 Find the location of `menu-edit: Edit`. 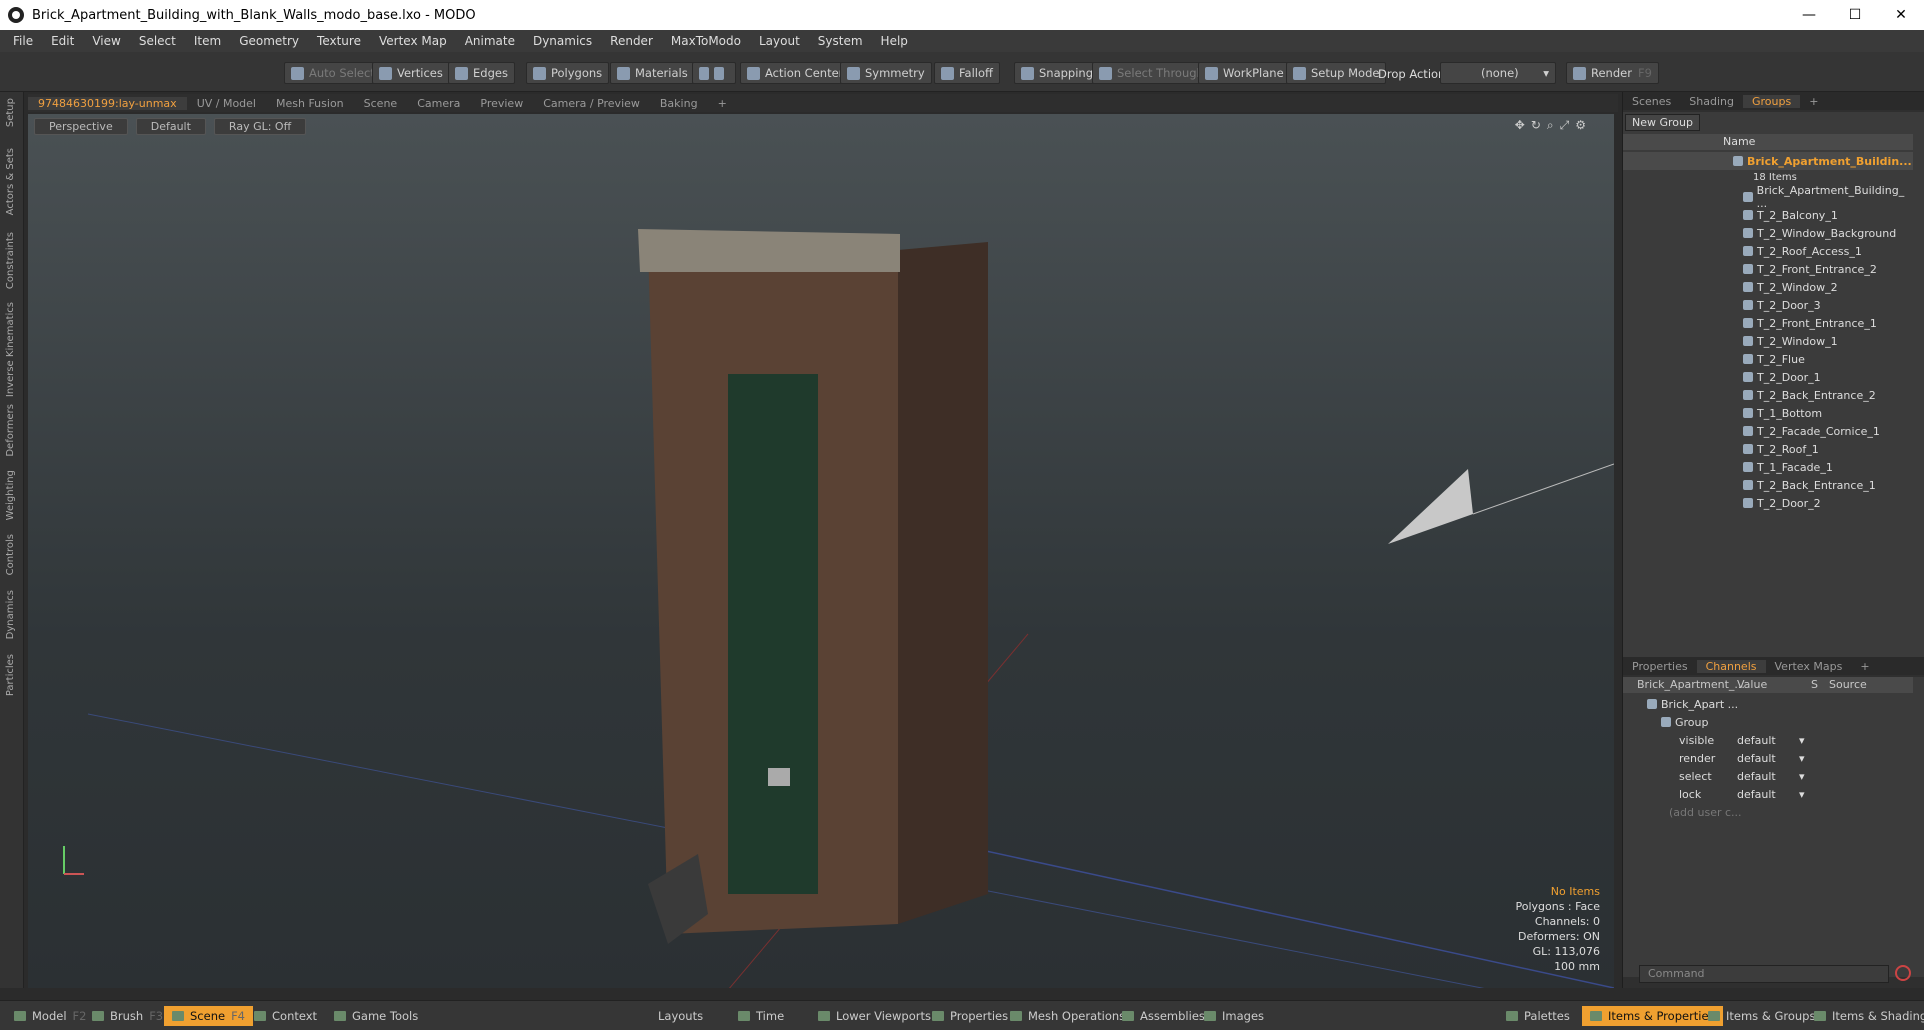

menu-edit: Edit is located at coordinates (62, 41).